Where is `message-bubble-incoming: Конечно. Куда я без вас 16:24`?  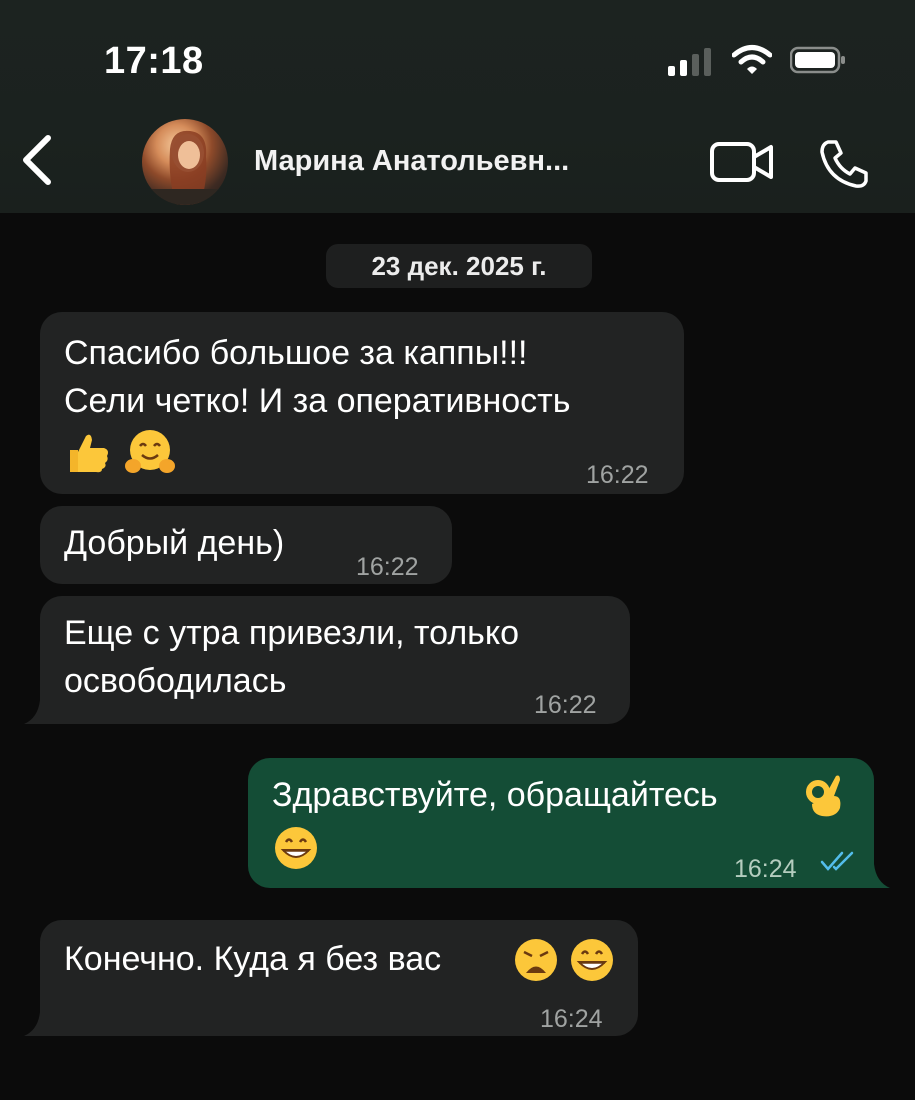 message-bubble-incoming: Конечно. Куда я без вас 16:24 is located at coordinates (339, 978).